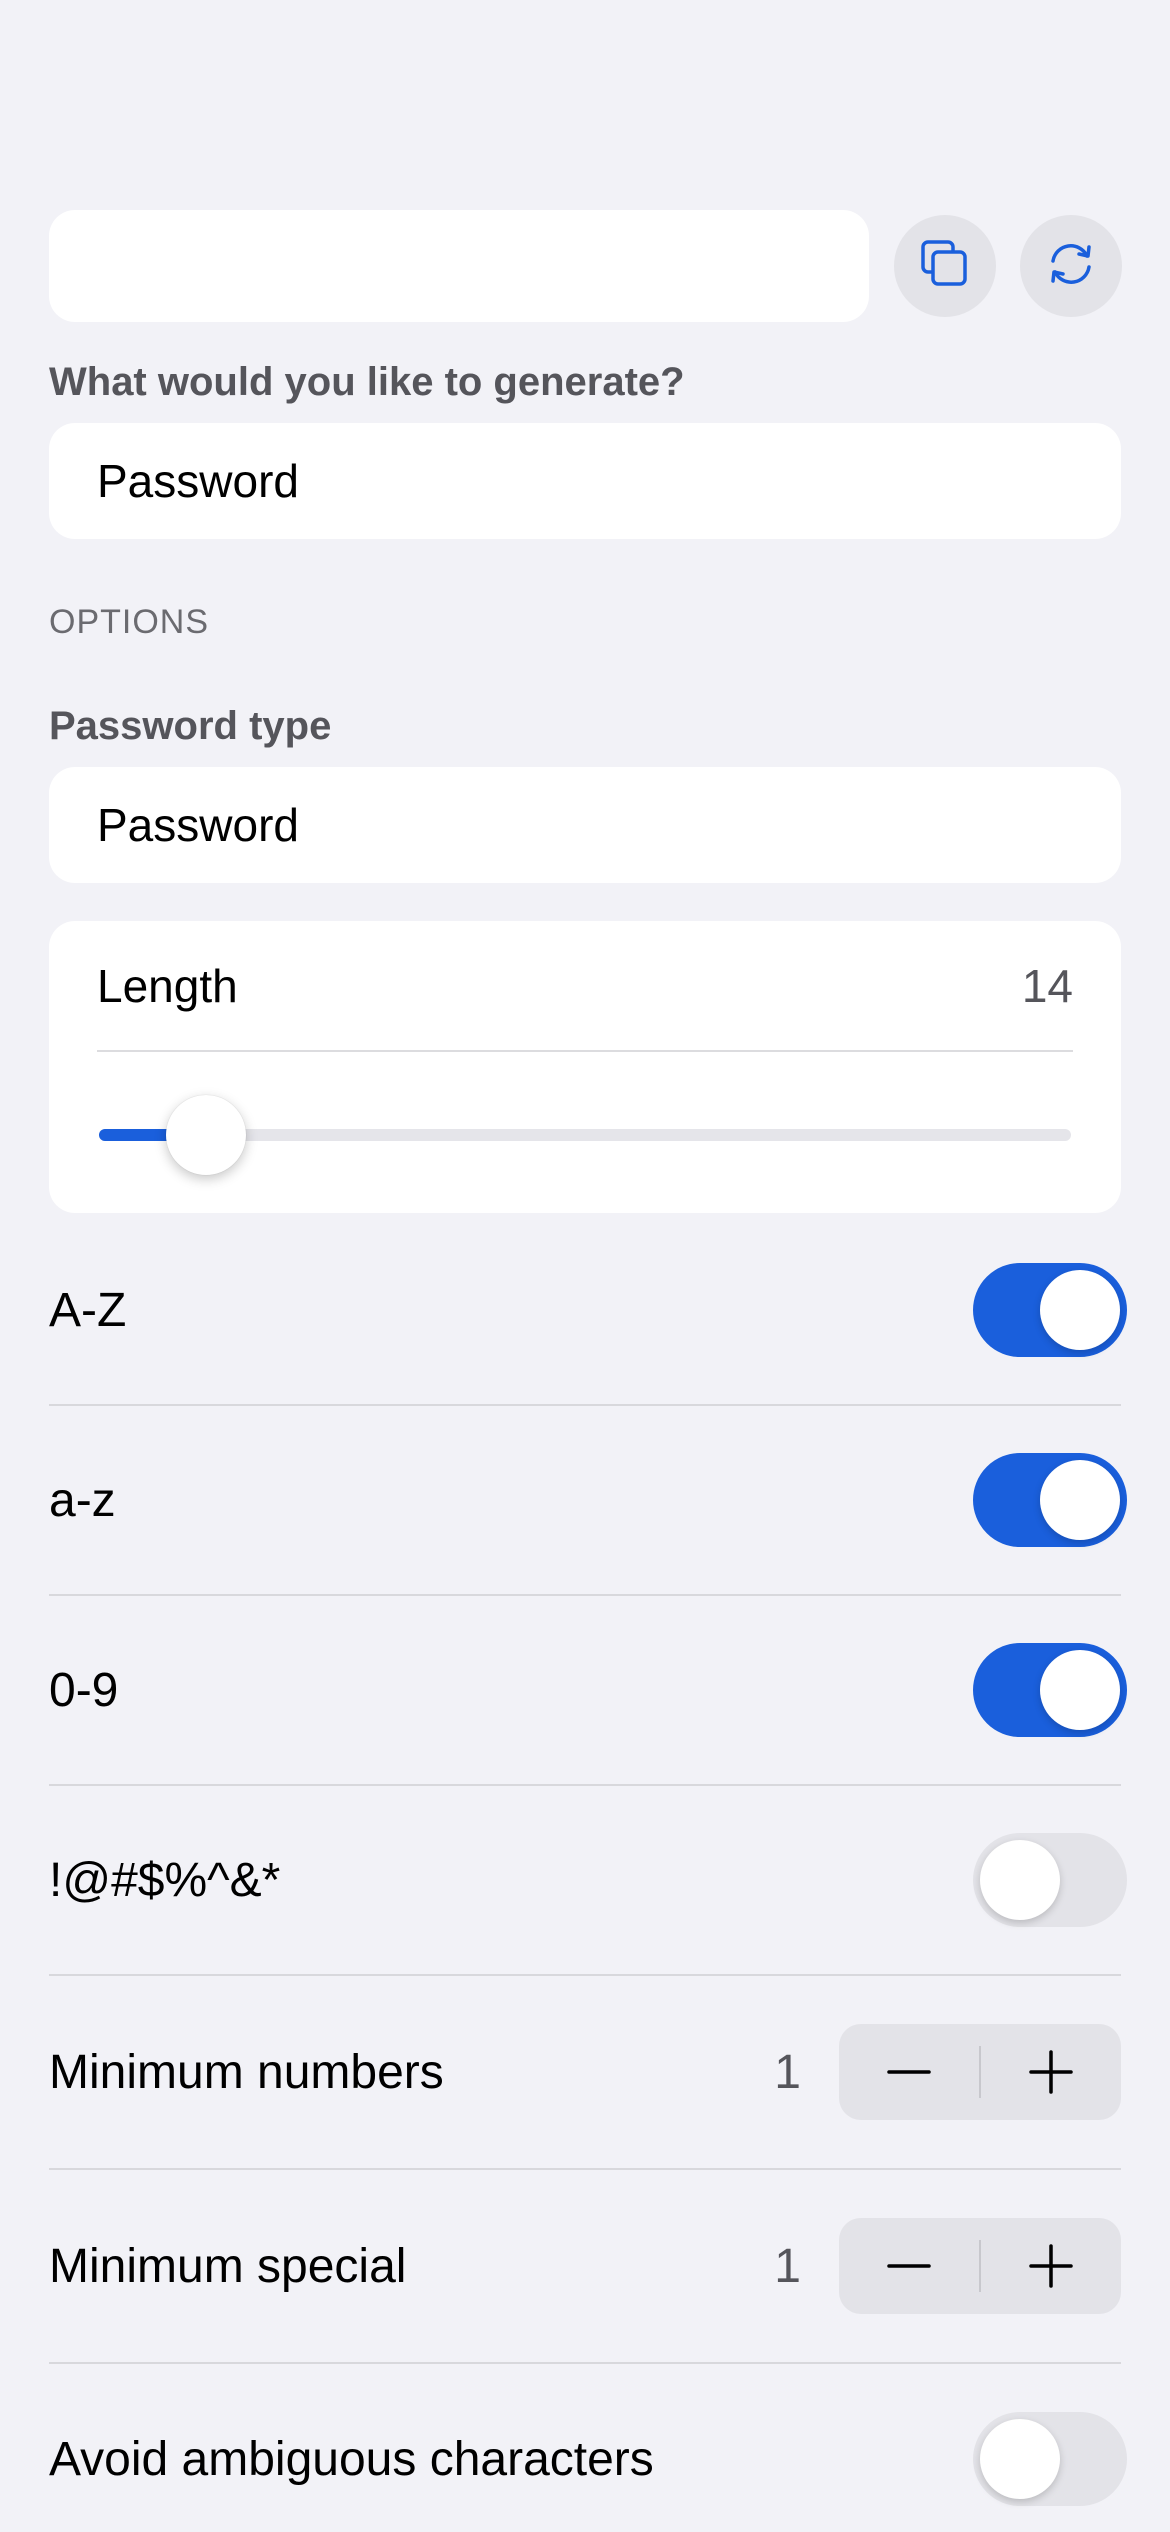 The image size is (1170, 2532). Describe the element at coordinates (588, 1881) in the screenshot. I see `special-row: !@#$%^&*` at that location.